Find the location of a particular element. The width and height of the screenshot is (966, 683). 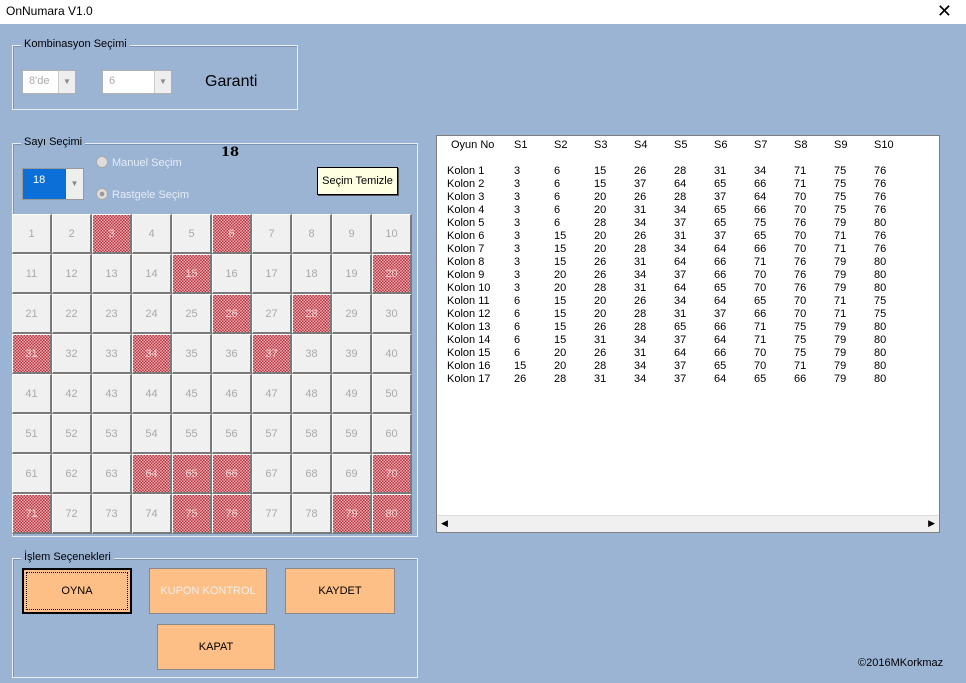

number-cell-1: 1 is located at coordinates (32, 234).